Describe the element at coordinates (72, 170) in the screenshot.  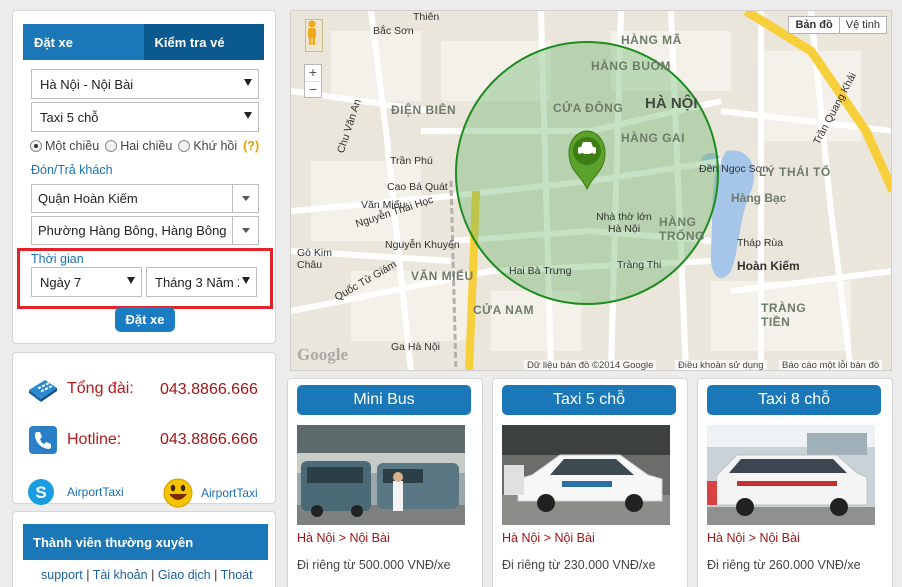
I see `pickup-label: Đón/Trả khách` at that location.